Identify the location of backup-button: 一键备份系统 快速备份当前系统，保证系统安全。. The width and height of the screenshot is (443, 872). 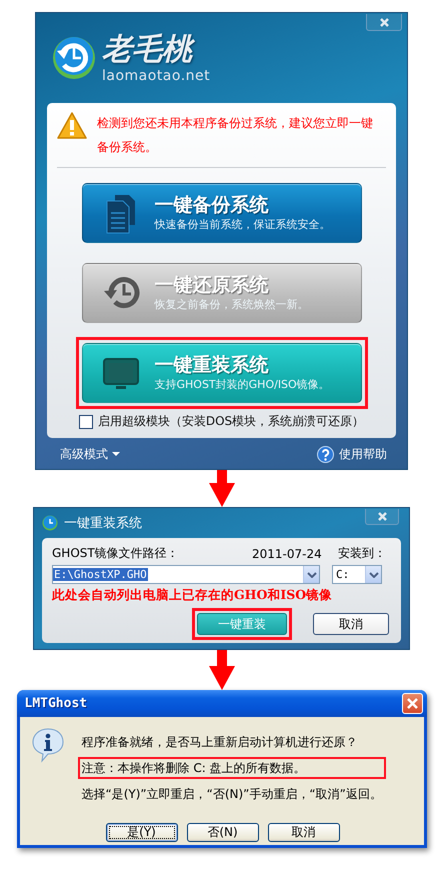
(222, 213).